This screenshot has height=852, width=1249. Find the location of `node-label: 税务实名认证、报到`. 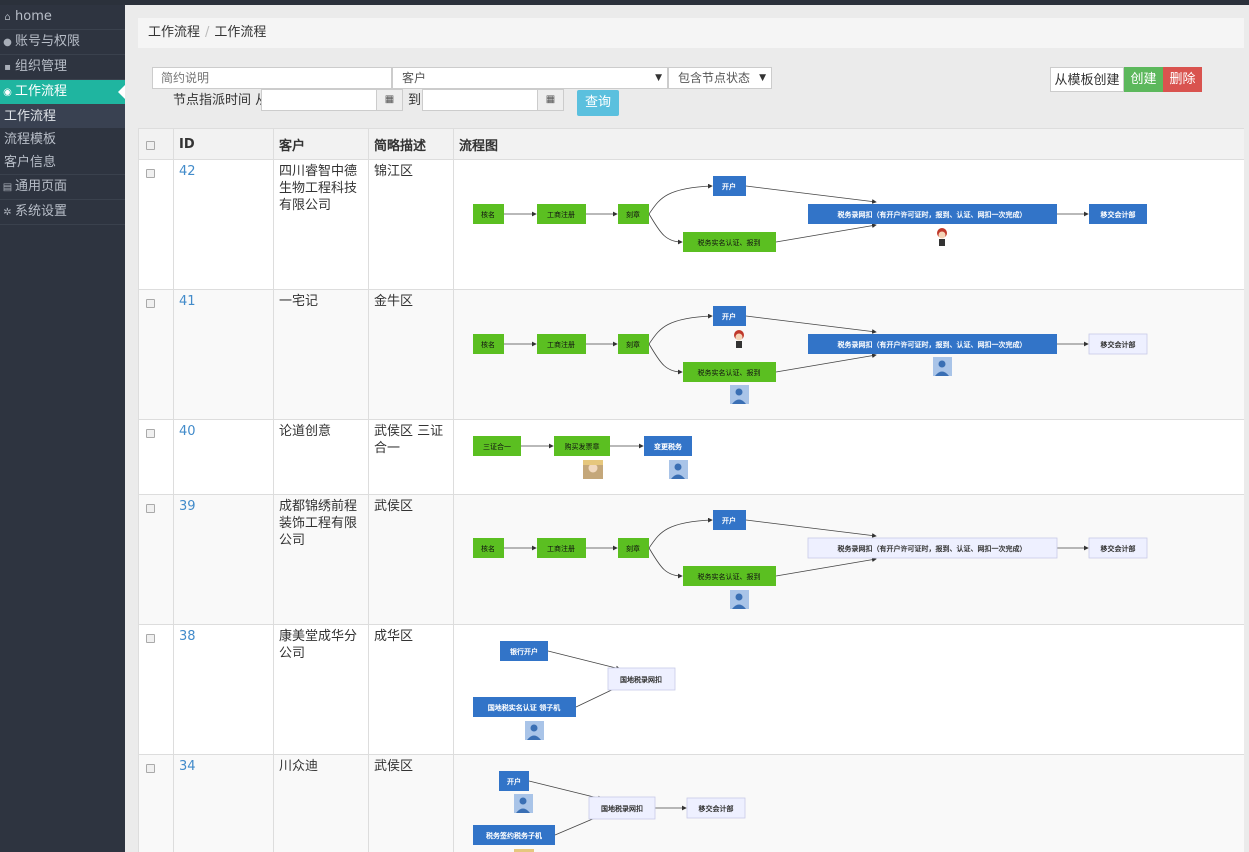

node-label: 税务实名认证、报到 is located at coordinates (729, 372).